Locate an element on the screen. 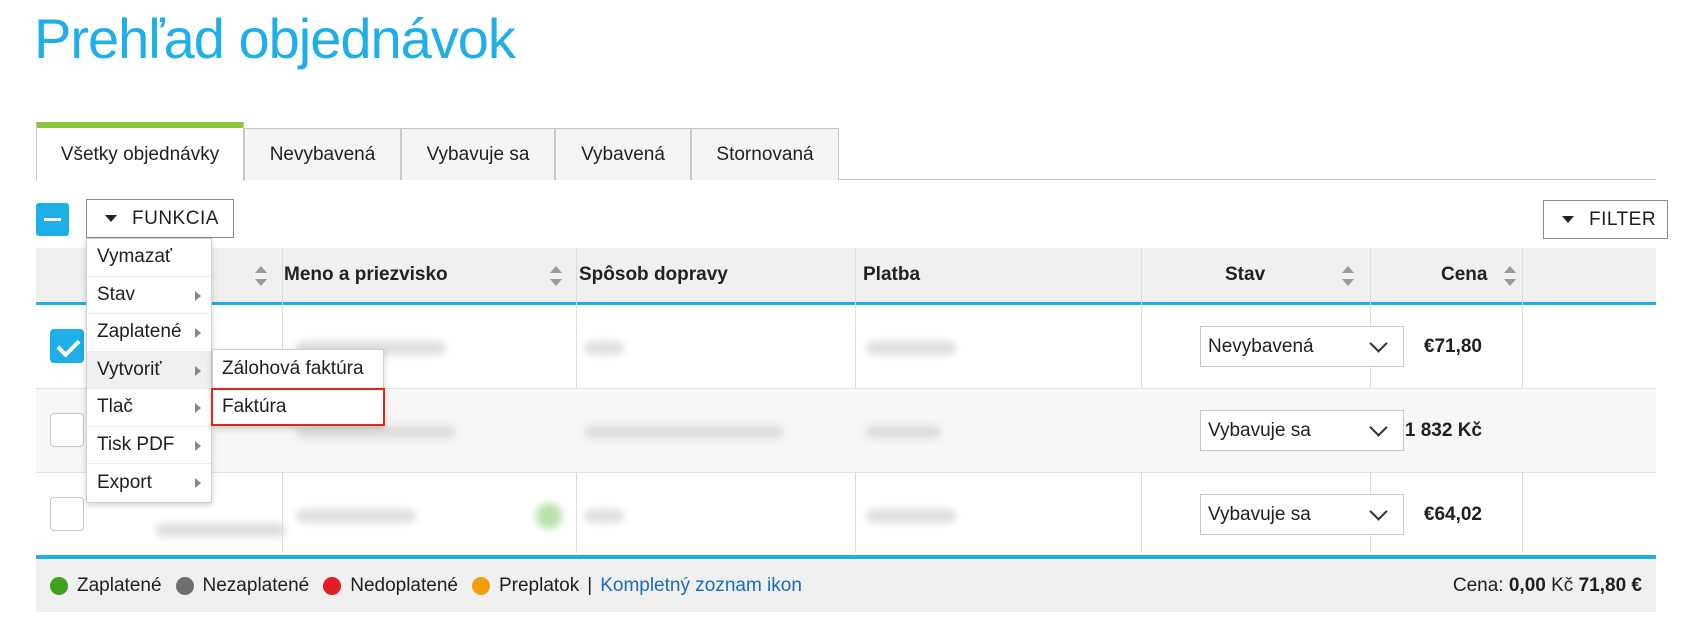 The width and height of the screenshot is (1692, 617). tab-processing: Vybavuje sa is located at coordinates (478, 154).